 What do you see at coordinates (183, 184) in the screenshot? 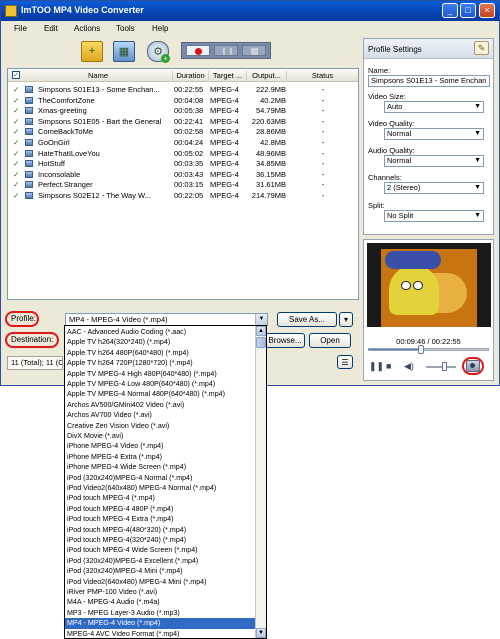
I see `table-row: ✓ Perfect.Stranger 00:03:15 MPEG-4 31.61MB -` at bounding box center [183, 184].